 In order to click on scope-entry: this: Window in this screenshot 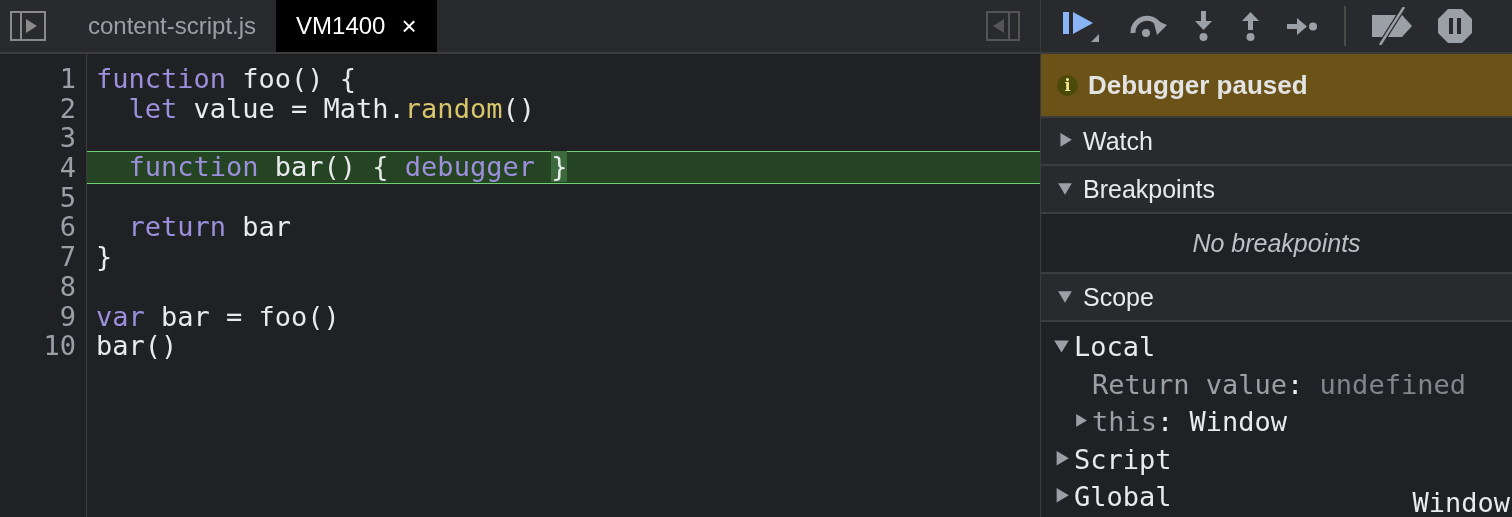, I will do `click(1190, 422)`.